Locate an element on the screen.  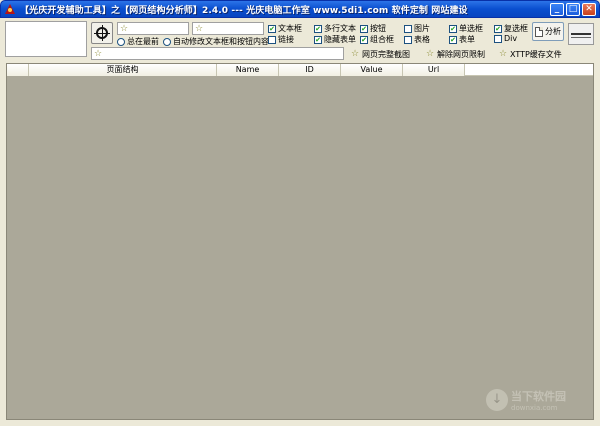
full-screenshot-button: ☆ 网页完整截图 is located at coordinates (379, 54).